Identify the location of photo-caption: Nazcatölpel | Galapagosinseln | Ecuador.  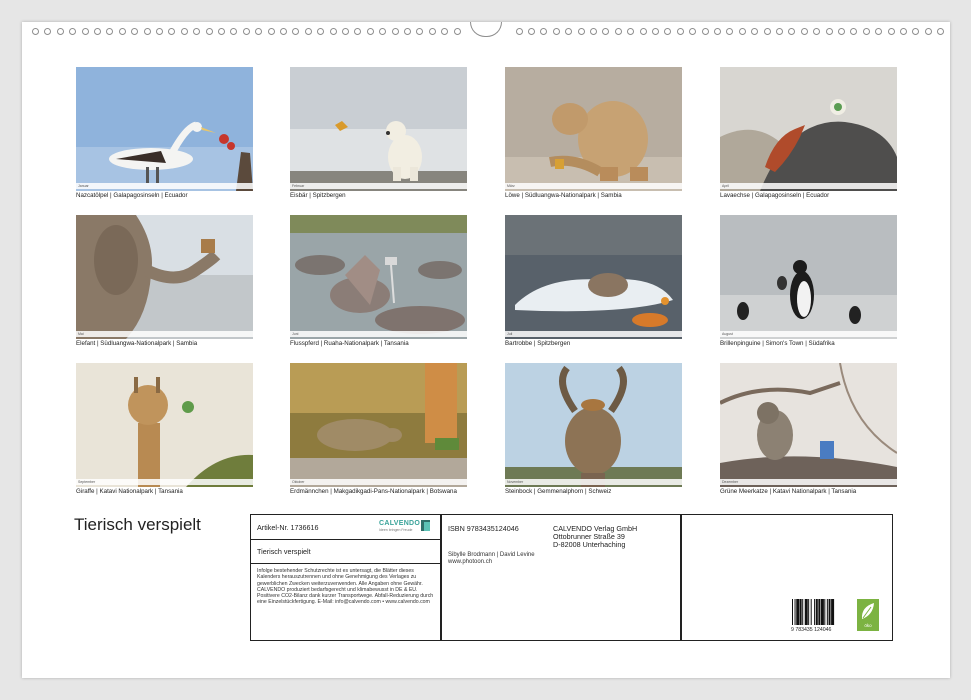
(132, 195).